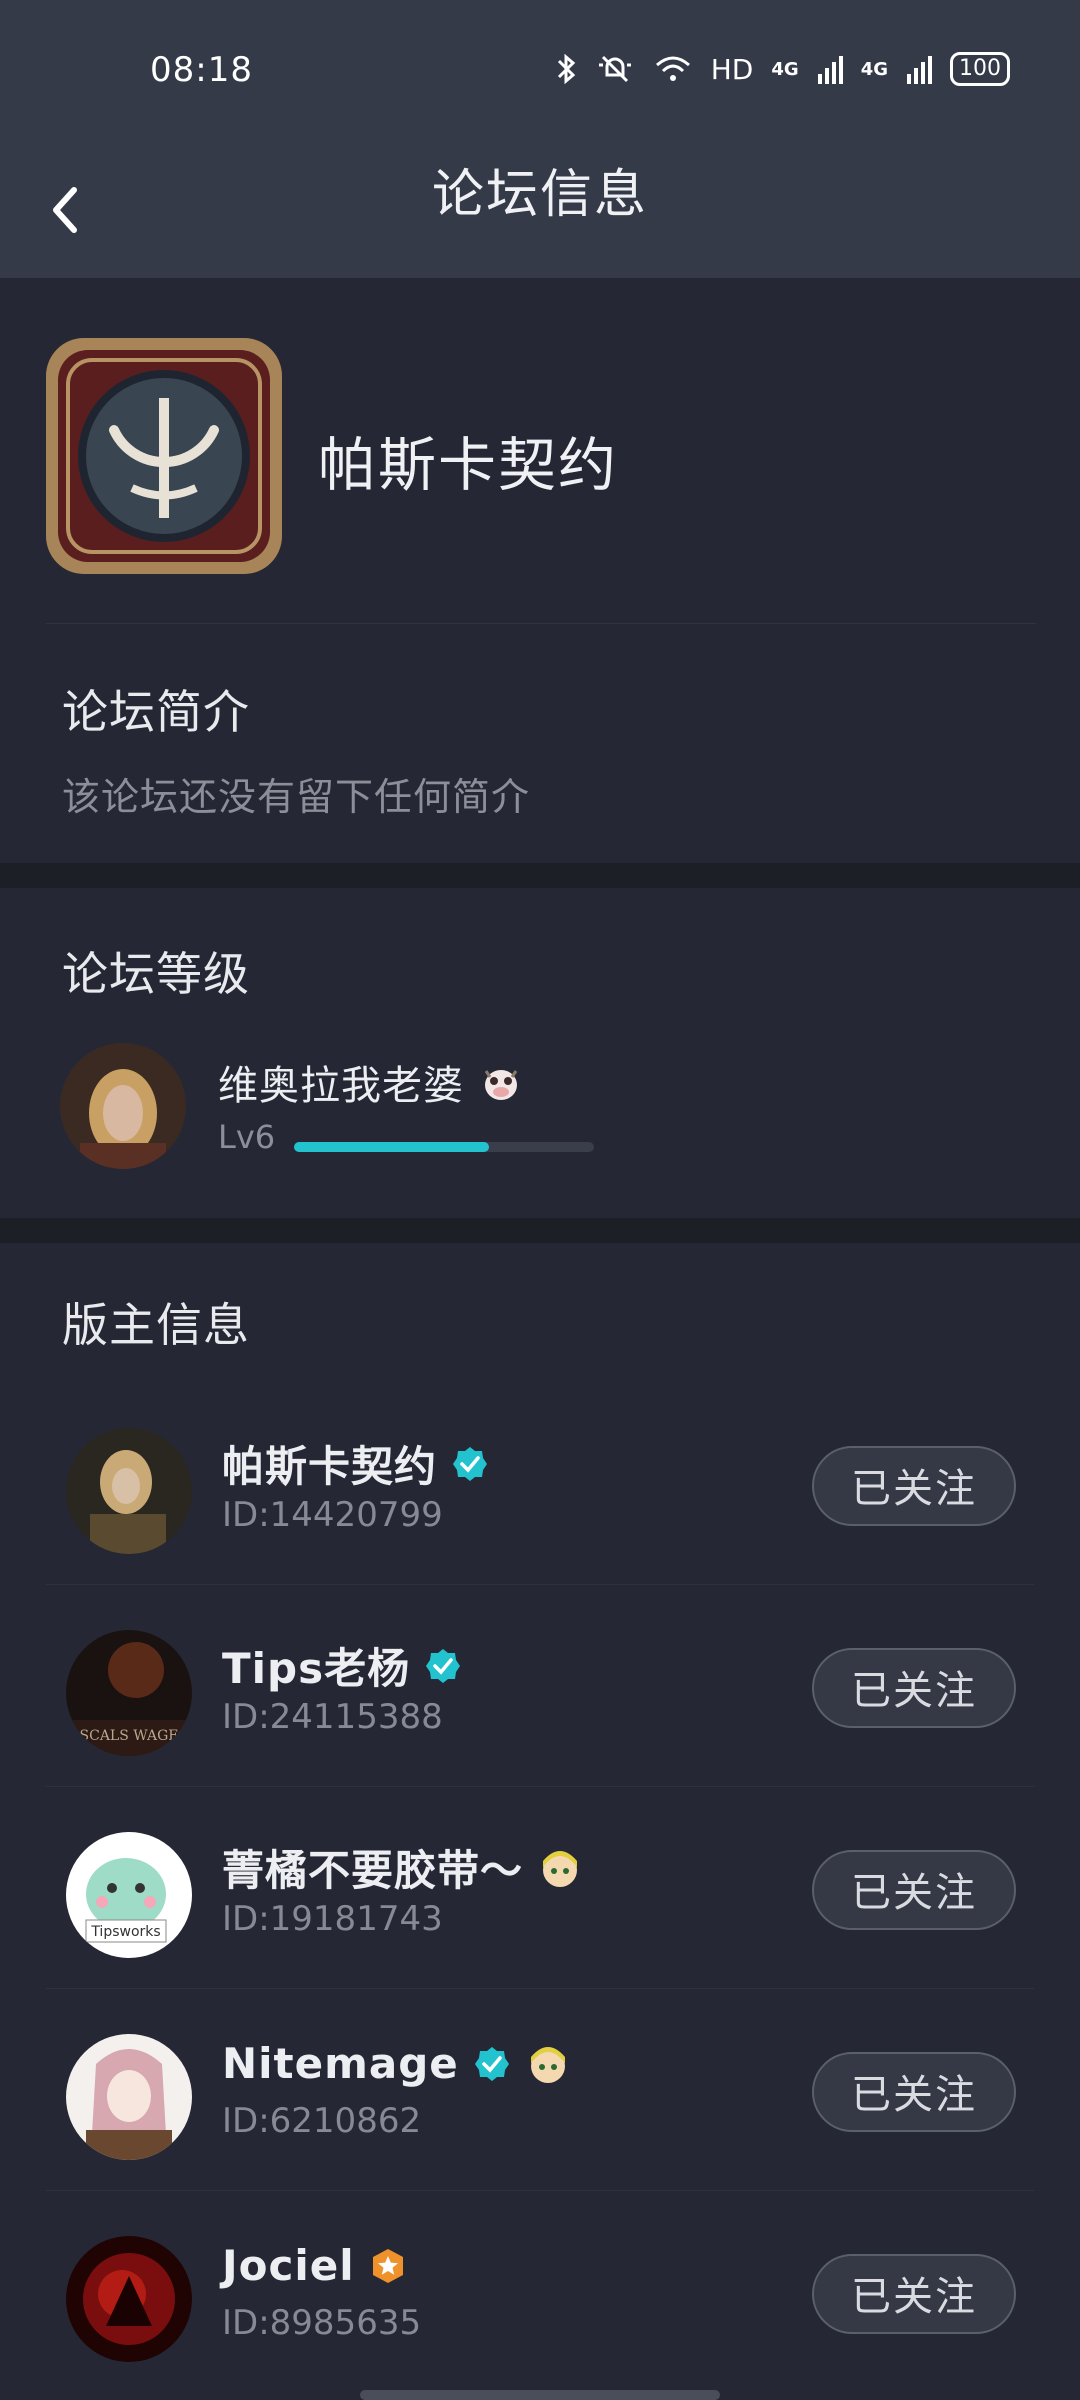  Describe the element at coordinates (540, 70) in the screenshot. I see `status-bar: 08:18 HD 4G 4G 100` at that location.